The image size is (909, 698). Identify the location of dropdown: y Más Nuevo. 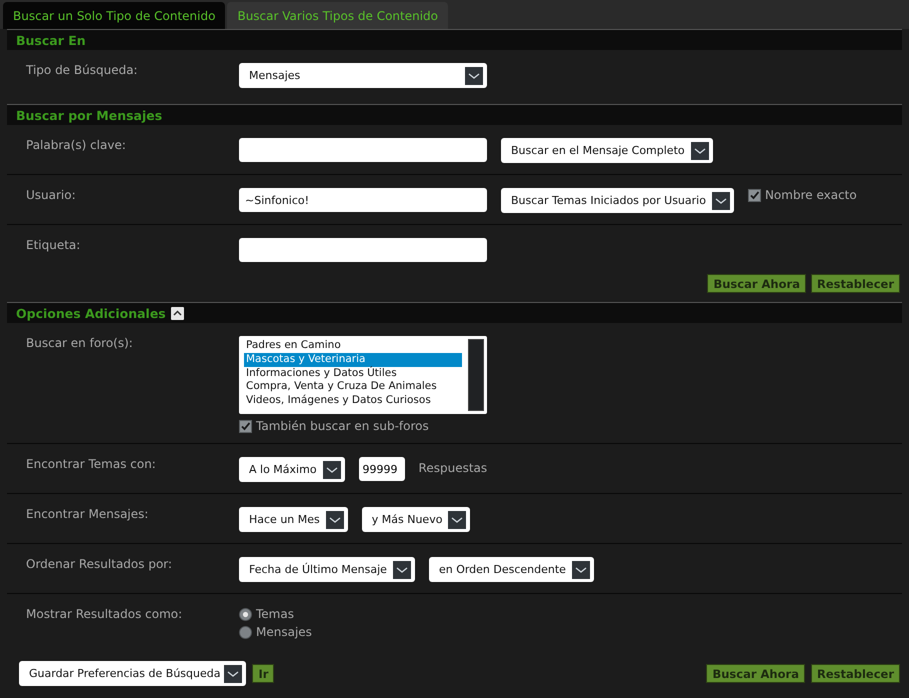
(416, 519).